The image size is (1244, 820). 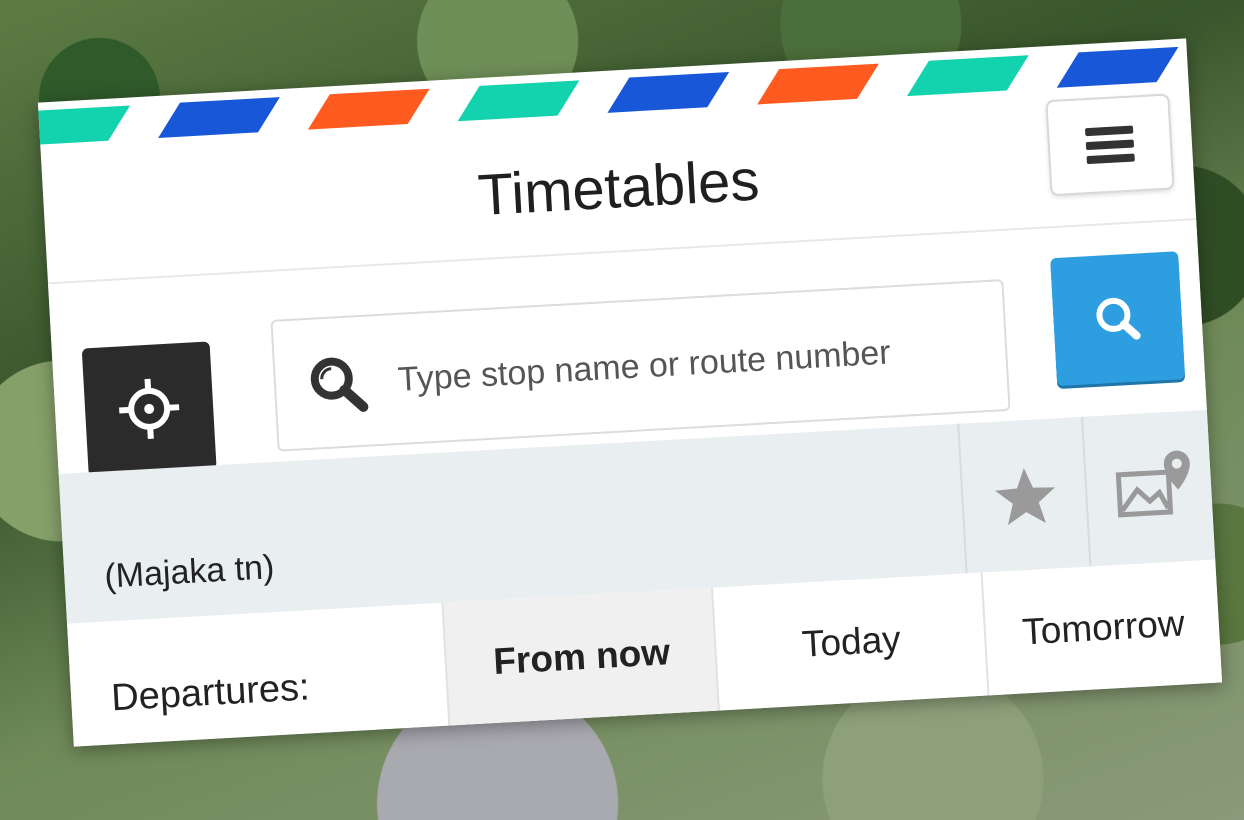 I want to click on star-icon, so click(x=1025, y=497).